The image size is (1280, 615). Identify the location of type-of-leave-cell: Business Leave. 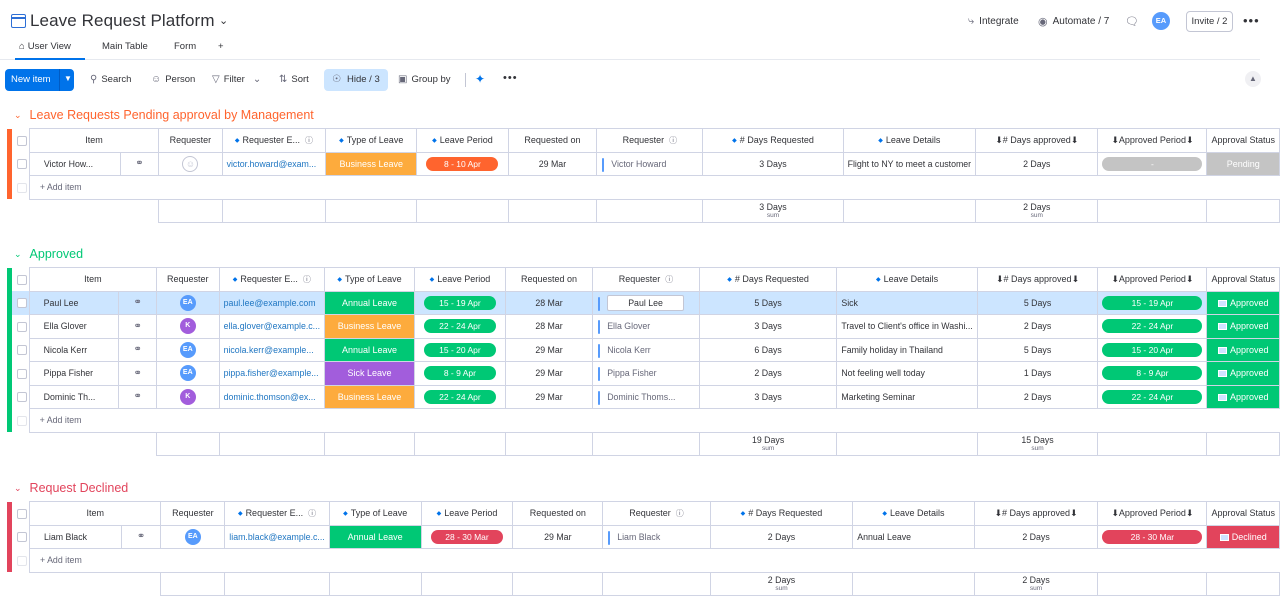
(371, 163).